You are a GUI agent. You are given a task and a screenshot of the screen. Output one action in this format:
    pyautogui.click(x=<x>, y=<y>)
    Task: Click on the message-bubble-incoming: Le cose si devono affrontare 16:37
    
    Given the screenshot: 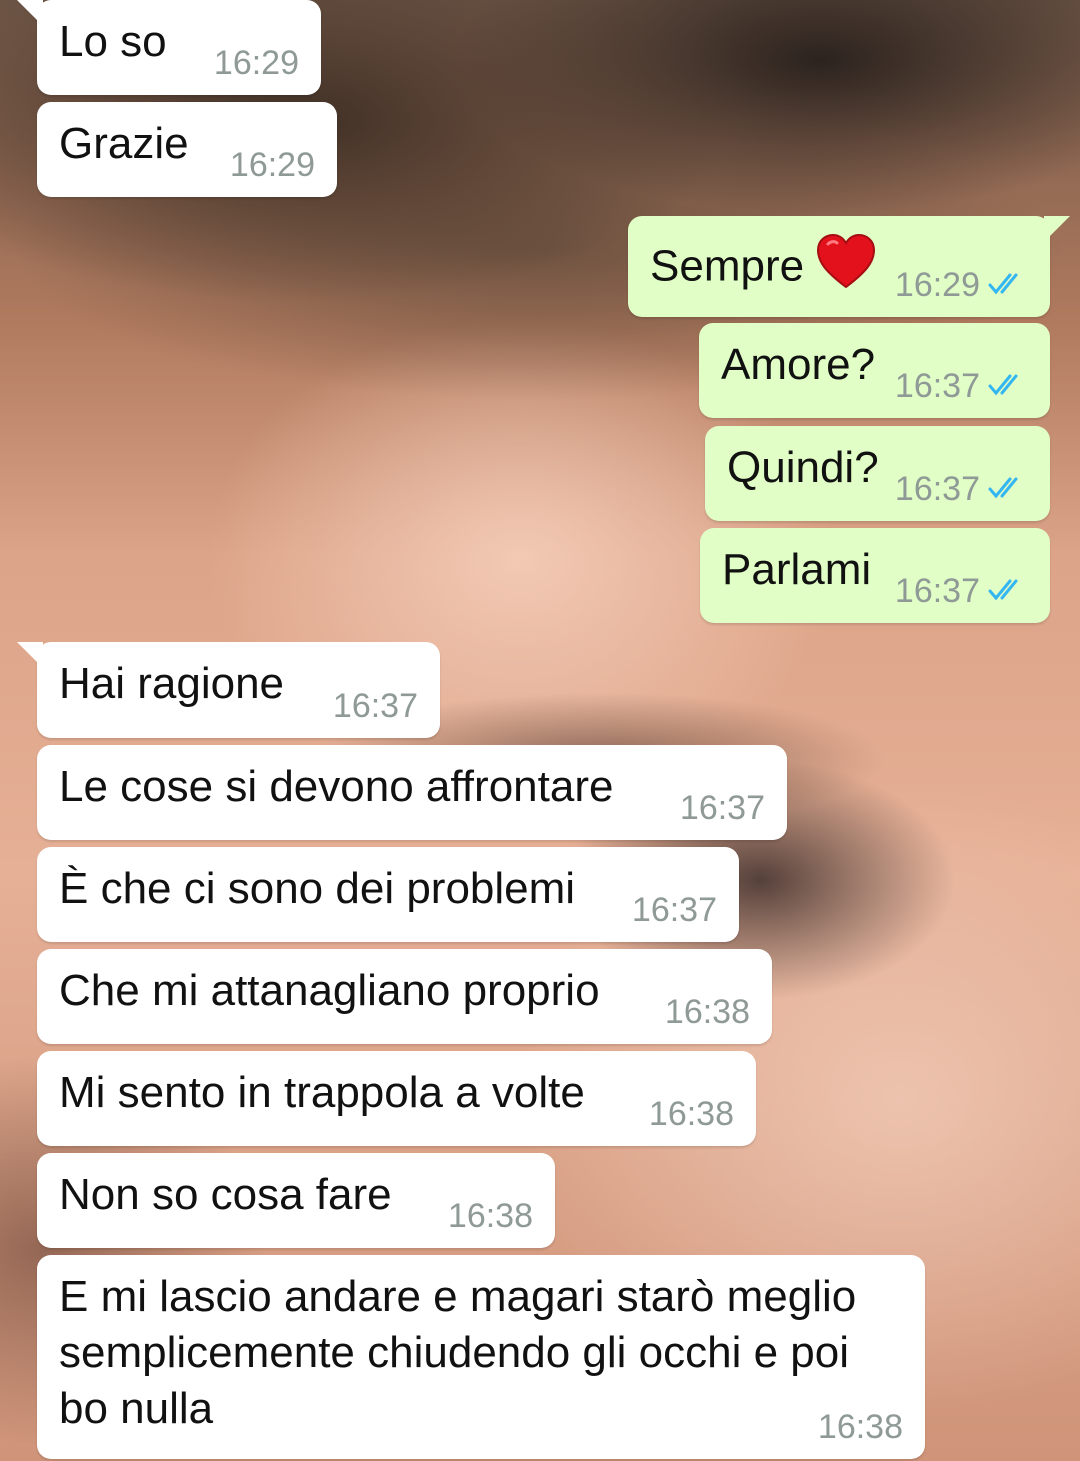 What is the action you would take?
    pyautogui.click(x=412, y=792)
    